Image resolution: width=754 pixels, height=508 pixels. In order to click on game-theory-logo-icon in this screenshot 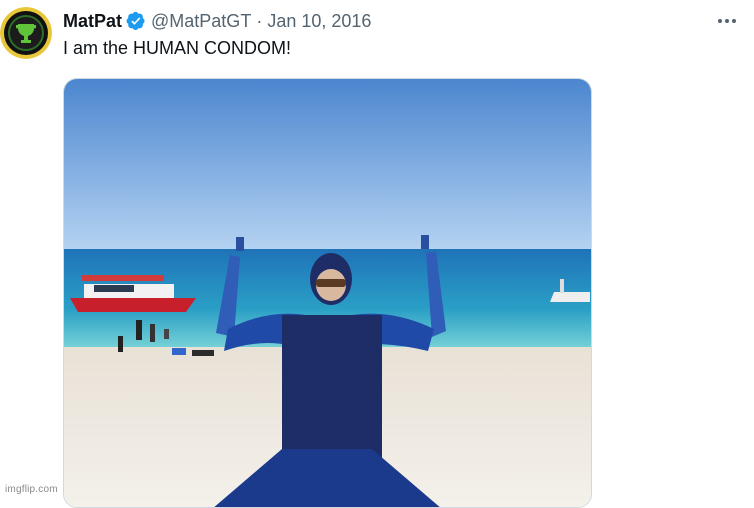, I will do `click(26, 33)`.